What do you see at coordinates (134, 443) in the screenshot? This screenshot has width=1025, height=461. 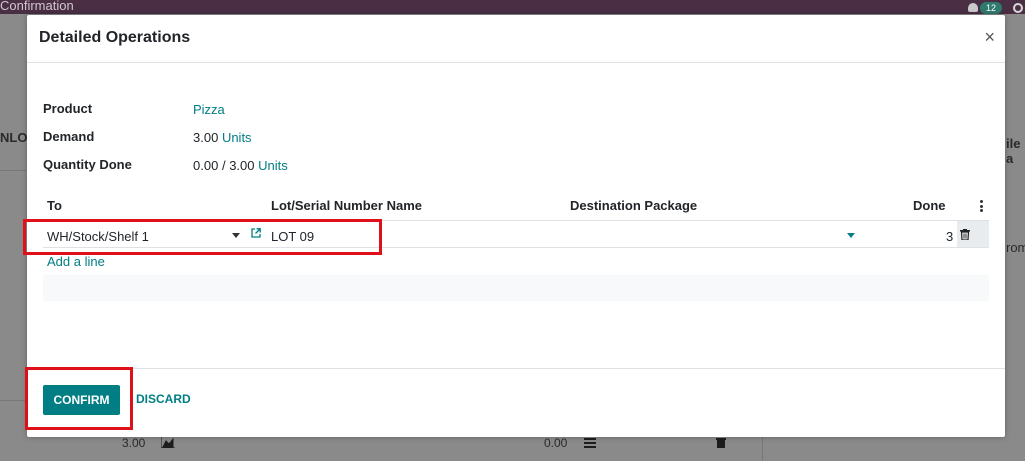 I see `bg-row-qty: 3.00` at bounding box center [134, 443].